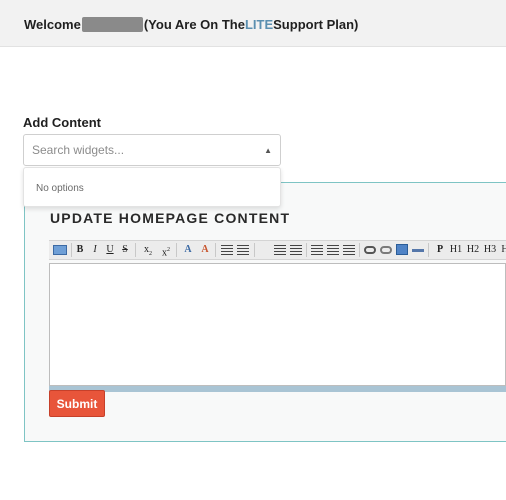  Describe the element at coordinates (80, 250) in the screenshot. I see `bold-button: B` at that location.